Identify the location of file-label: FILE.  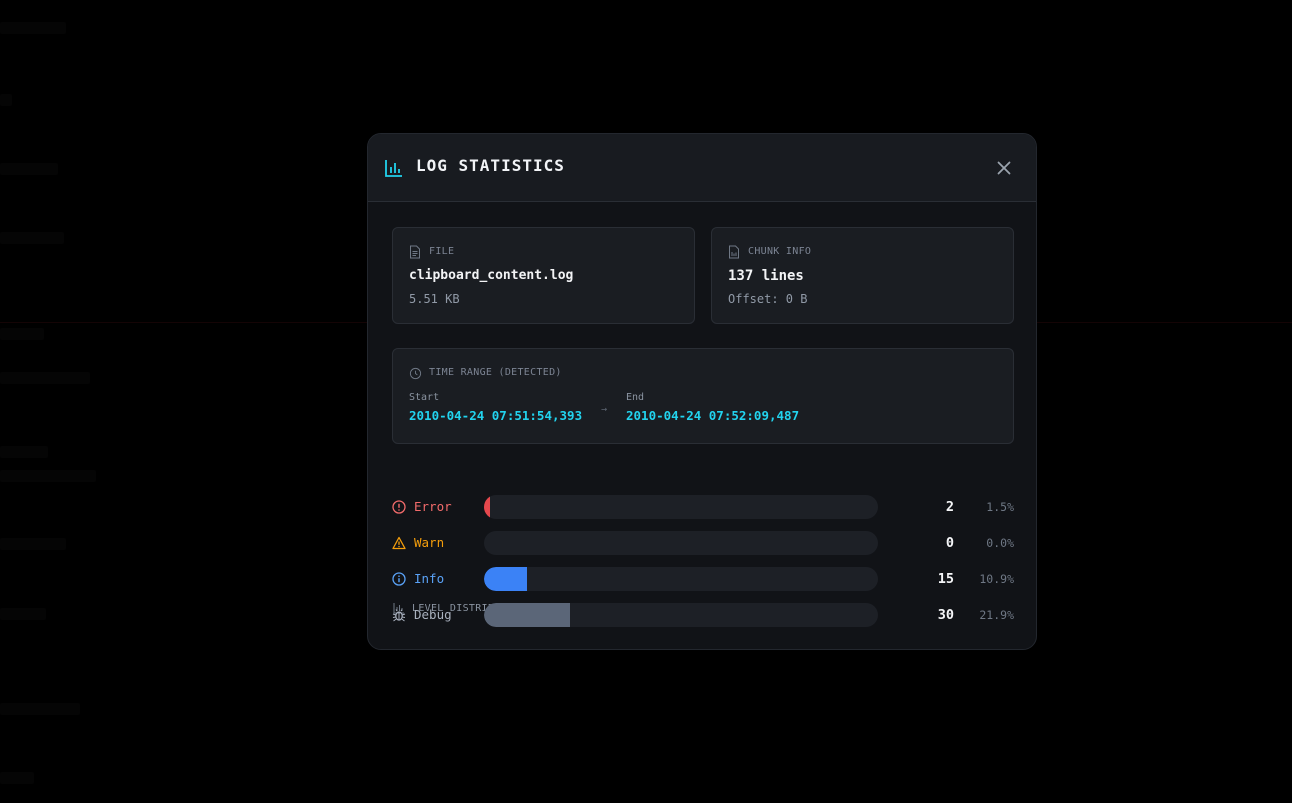
(442, 251).